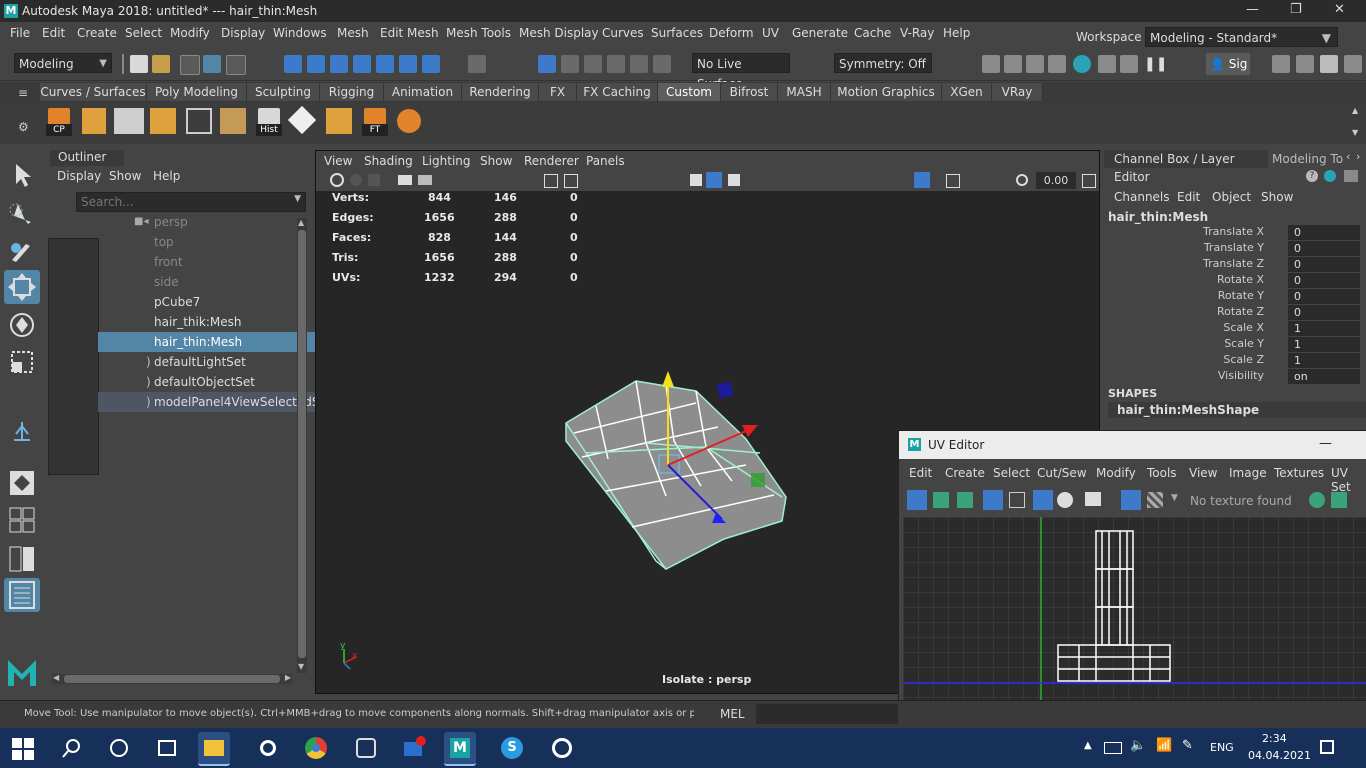 The height and width of the screenshot is (768, 1366). Describe the element at coordinates (22, 325) in the screenshot. I see `rotate-tool-icon` at that location.